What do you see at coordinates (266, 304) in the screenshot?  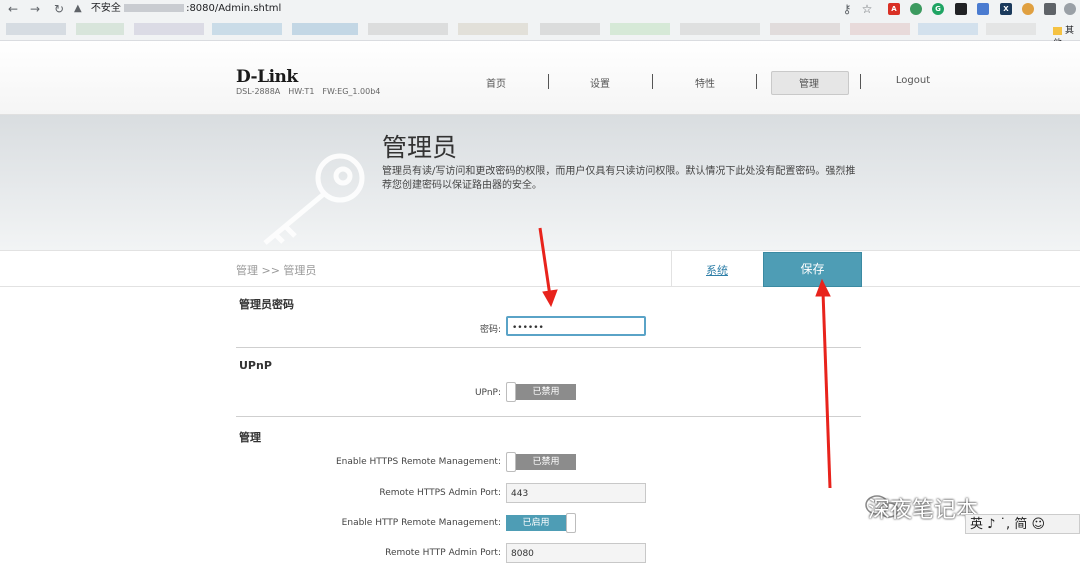 I see `section-admin-password: 管理员密码` at bounding box center [266, 304].